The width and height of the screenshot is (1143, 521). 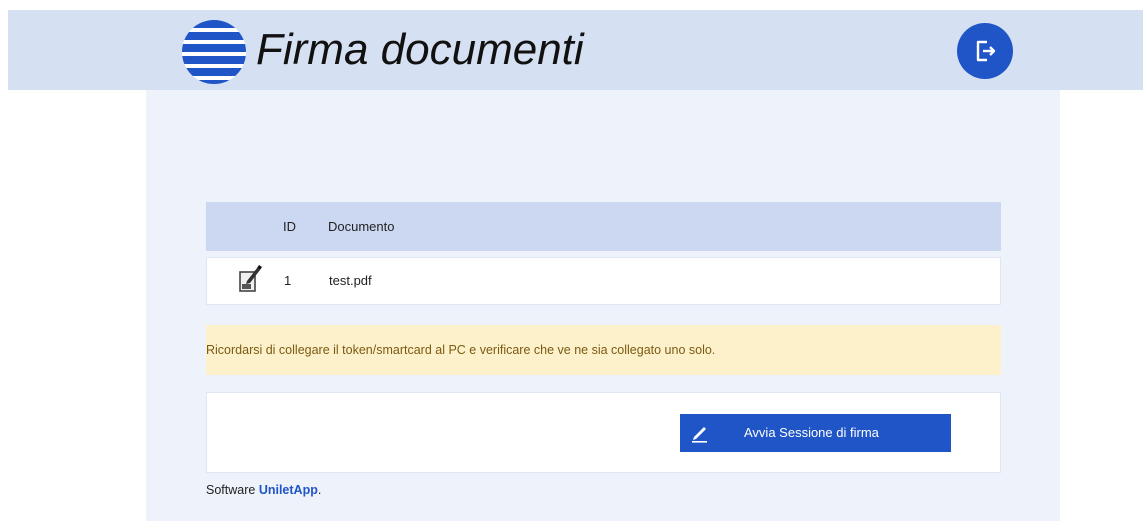 What do you see at coordinates (603, 281) in the screenshot?
I see `table-row: 1 test.pdf` at bounding box center [603, 281].